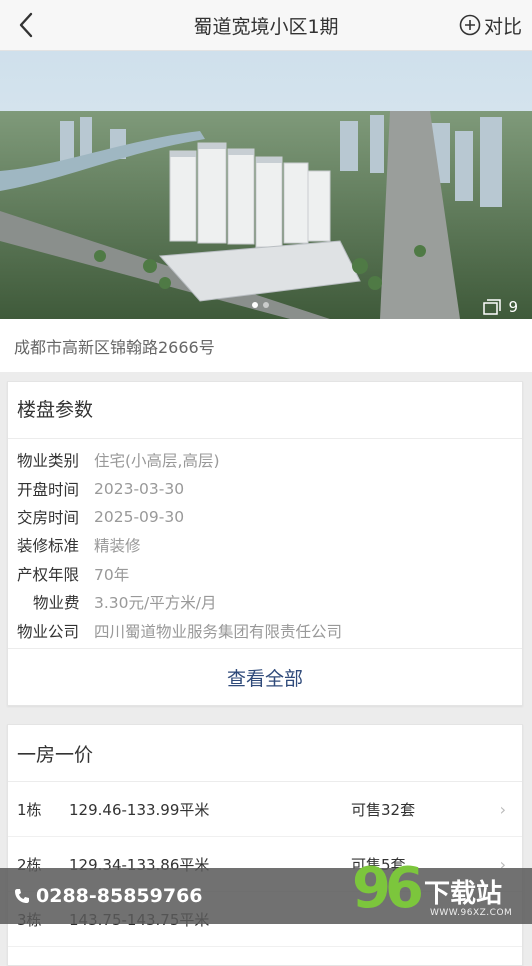 The image size is (532, 966). What do you see at coordinates (266, 345) in the screenshot?
I see `address-bar: 成都市高新区锦翰路2666号` at bounding box center [266, 345].